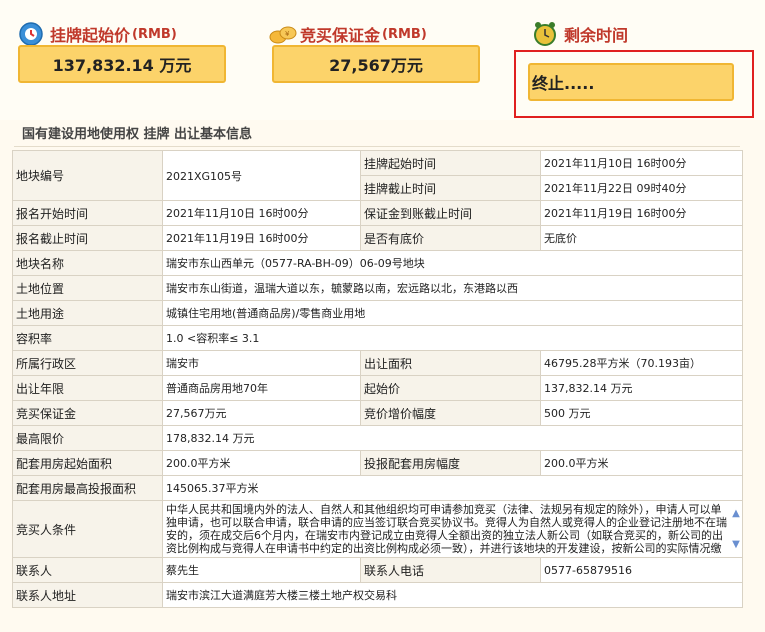 This screenshot has width=765, height=632. Describe the element at coordinates (452, 313) in the screenshot. I see `use-value: 城镇住宅用地(普通商品房)/零售商业用地` at that location.